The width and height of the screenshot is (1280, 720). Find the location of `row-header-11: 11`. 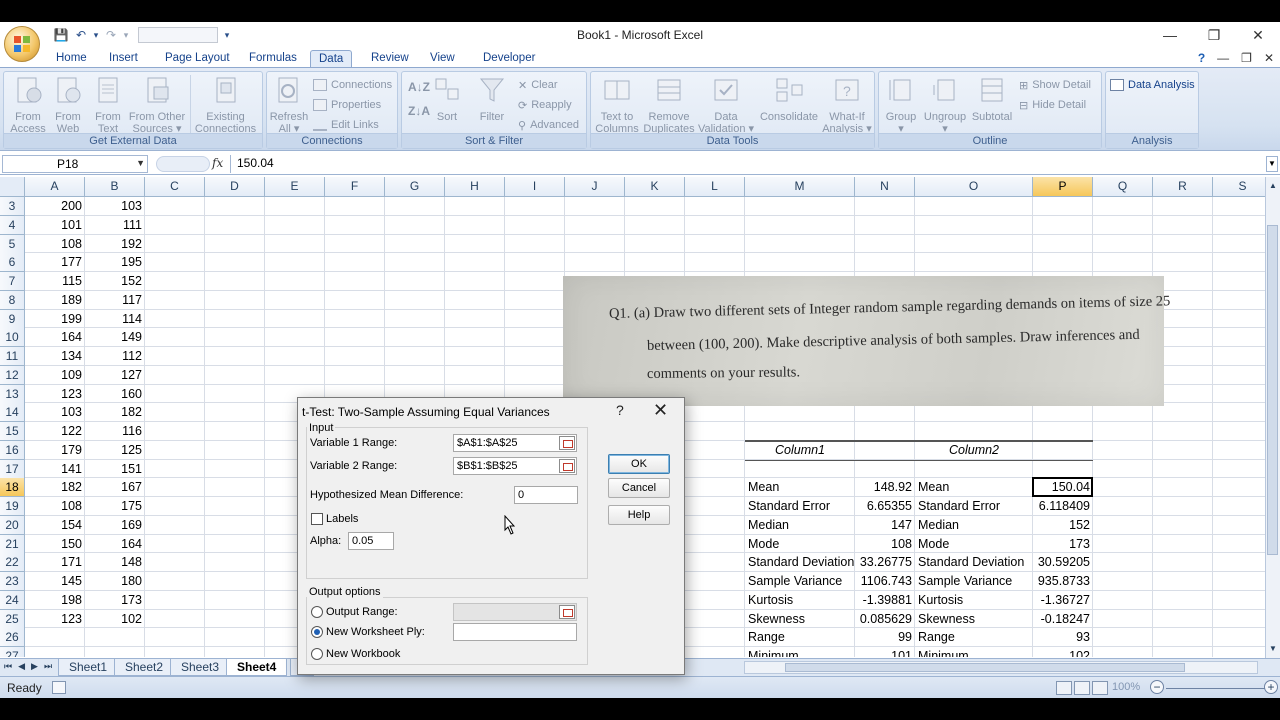

row-header-11: 11 is located at coordinates (12, 356).